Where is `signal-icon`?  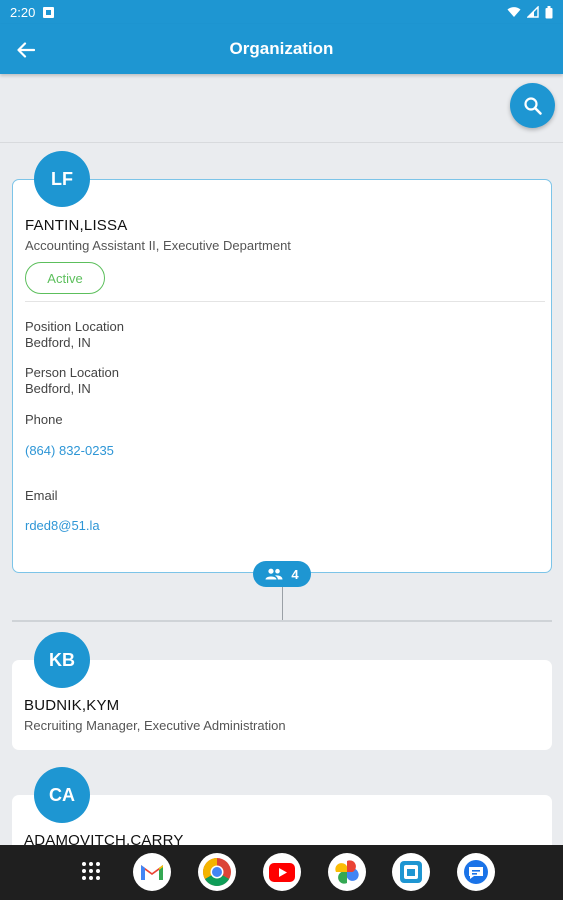 signal-icon is located at coordinates (533, 12).